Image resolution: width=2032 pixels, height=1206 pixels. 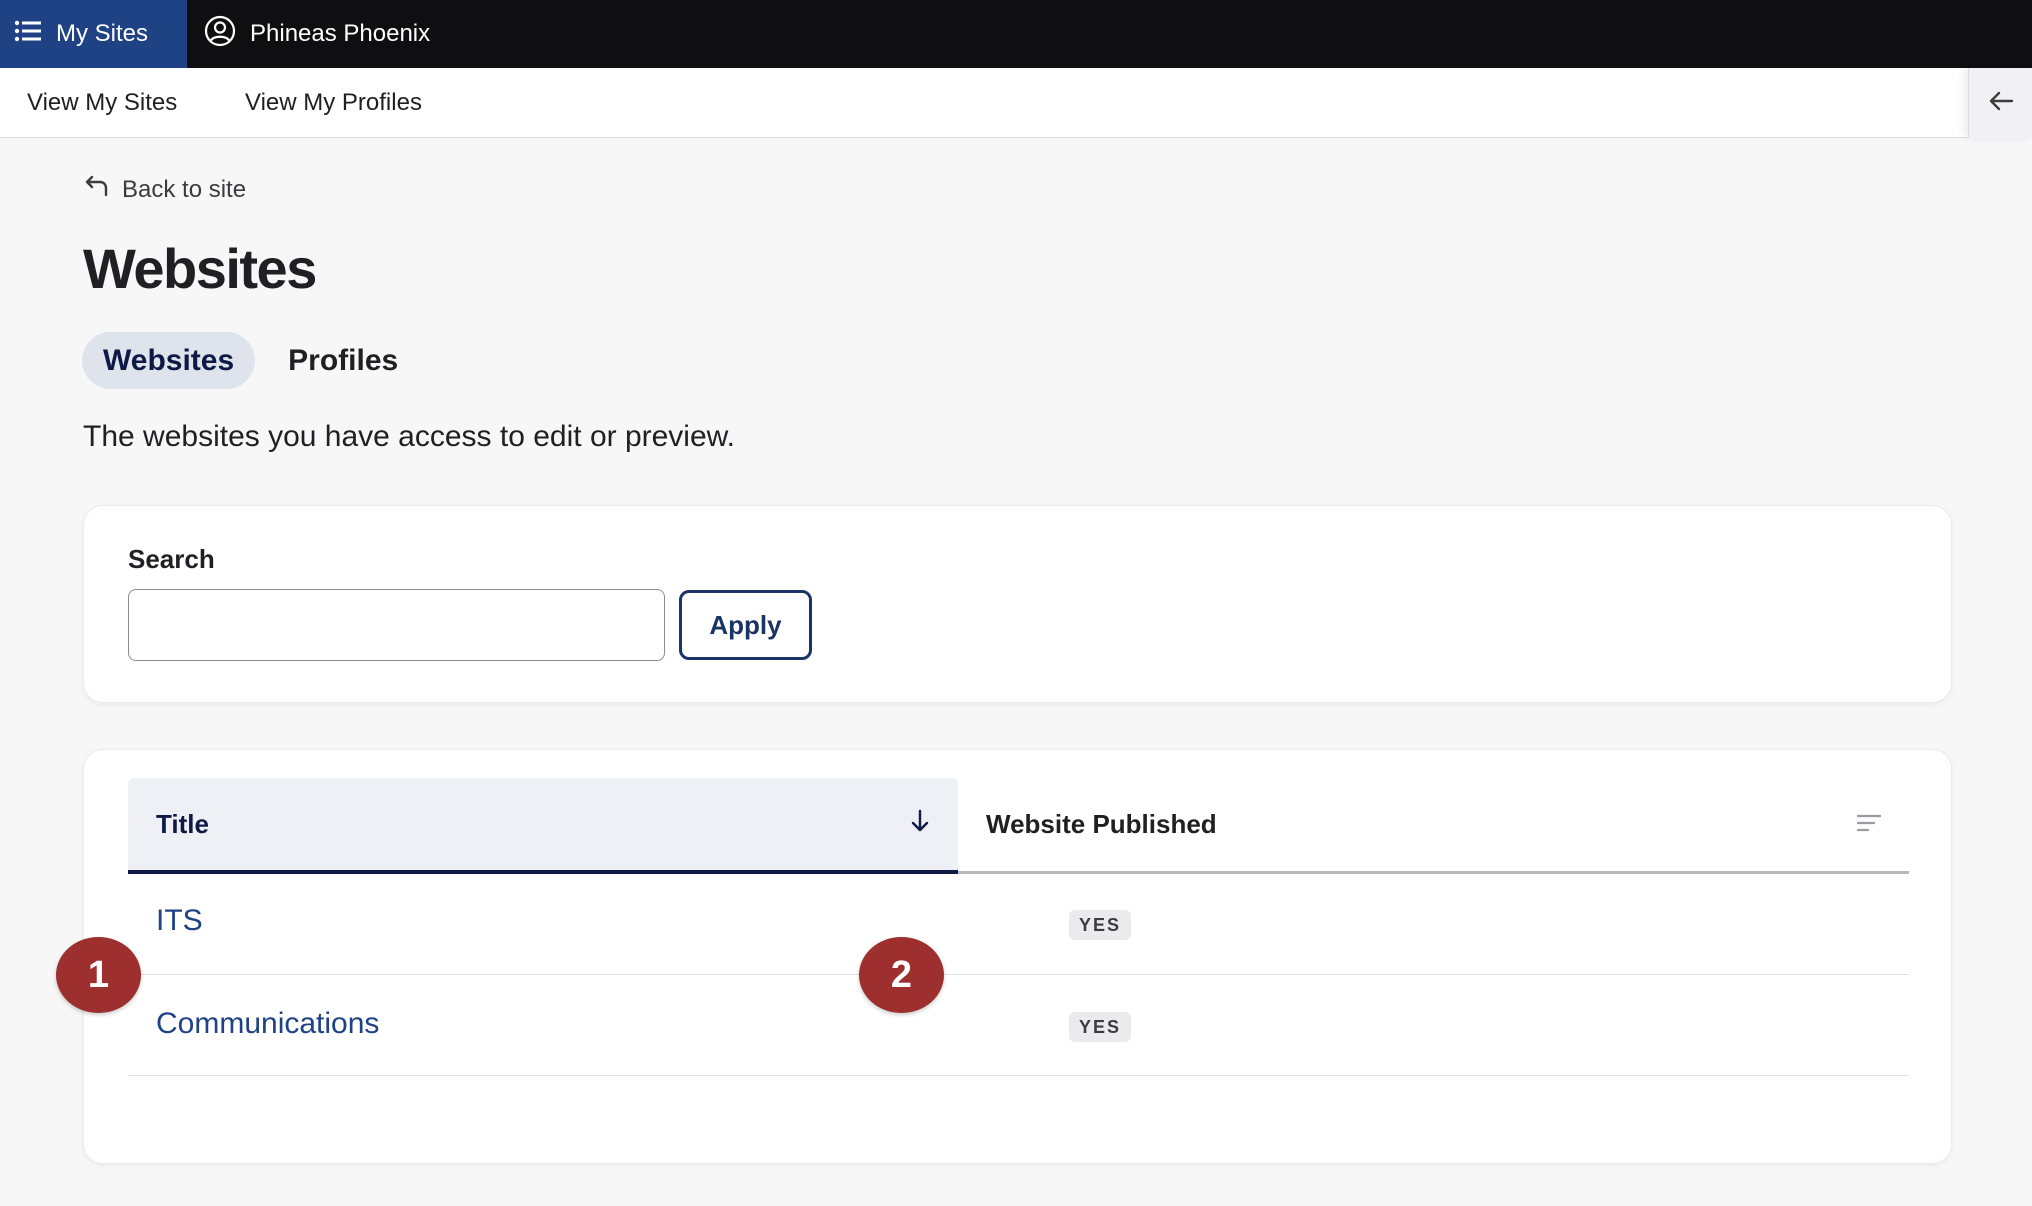 I want to click on apply-button: Apply, so click(x=745, y=625).